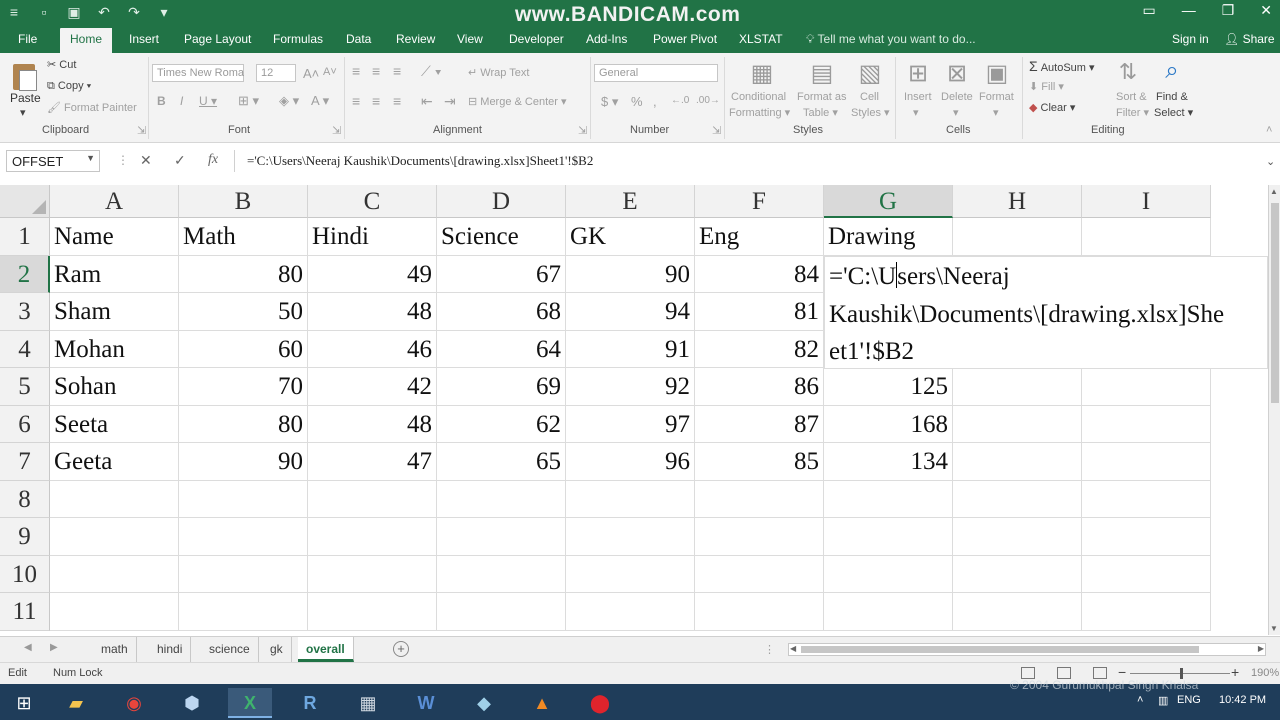 The width and height of the screenshot is (1280, 720). What do you see at coordinates (637, 101) in the screenshot?
I see `percent-icon: %` at bounding box center [637, 101].